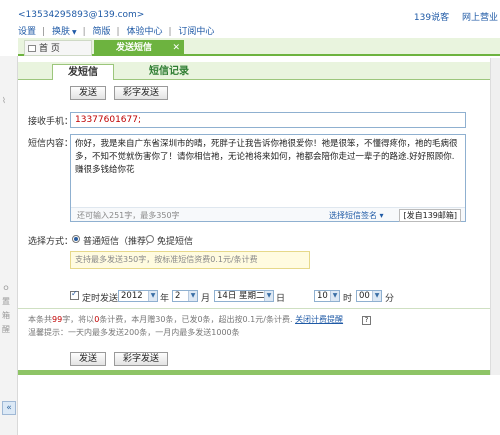  I want to click on scheduled-checkbox, so click(74, 294).